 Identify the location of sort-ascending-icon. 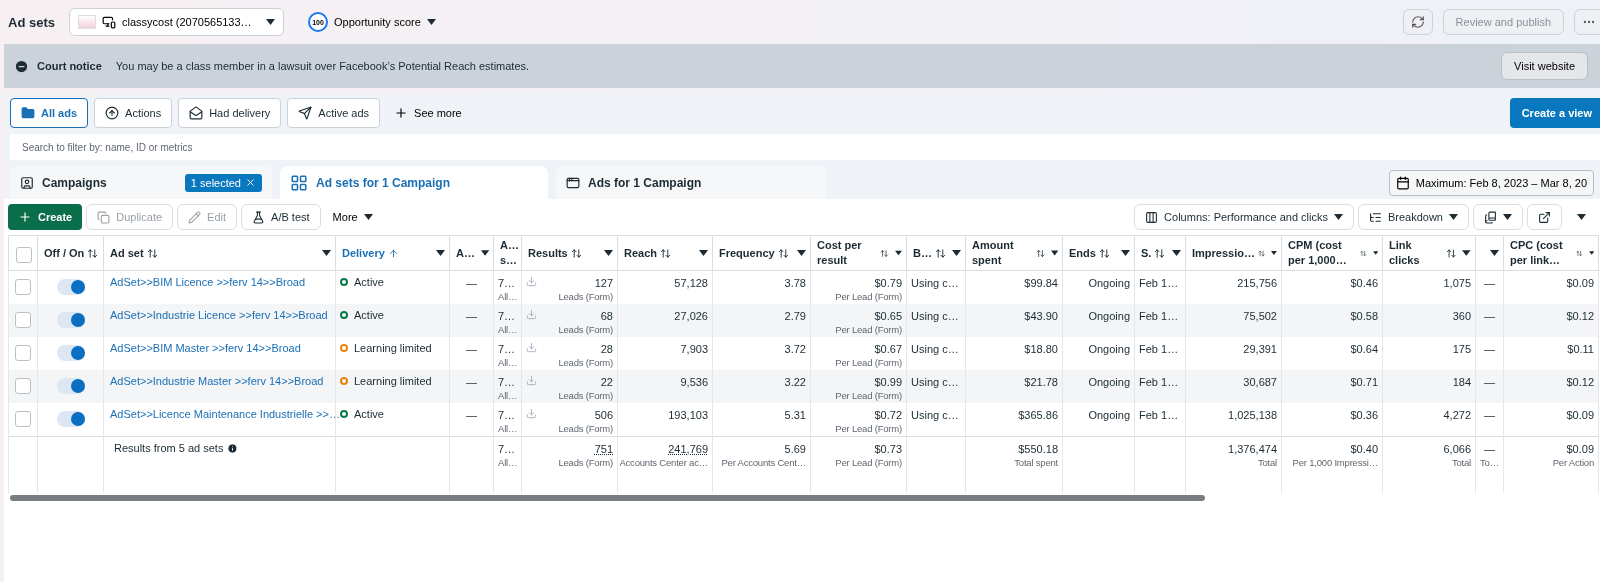
(393, 253).